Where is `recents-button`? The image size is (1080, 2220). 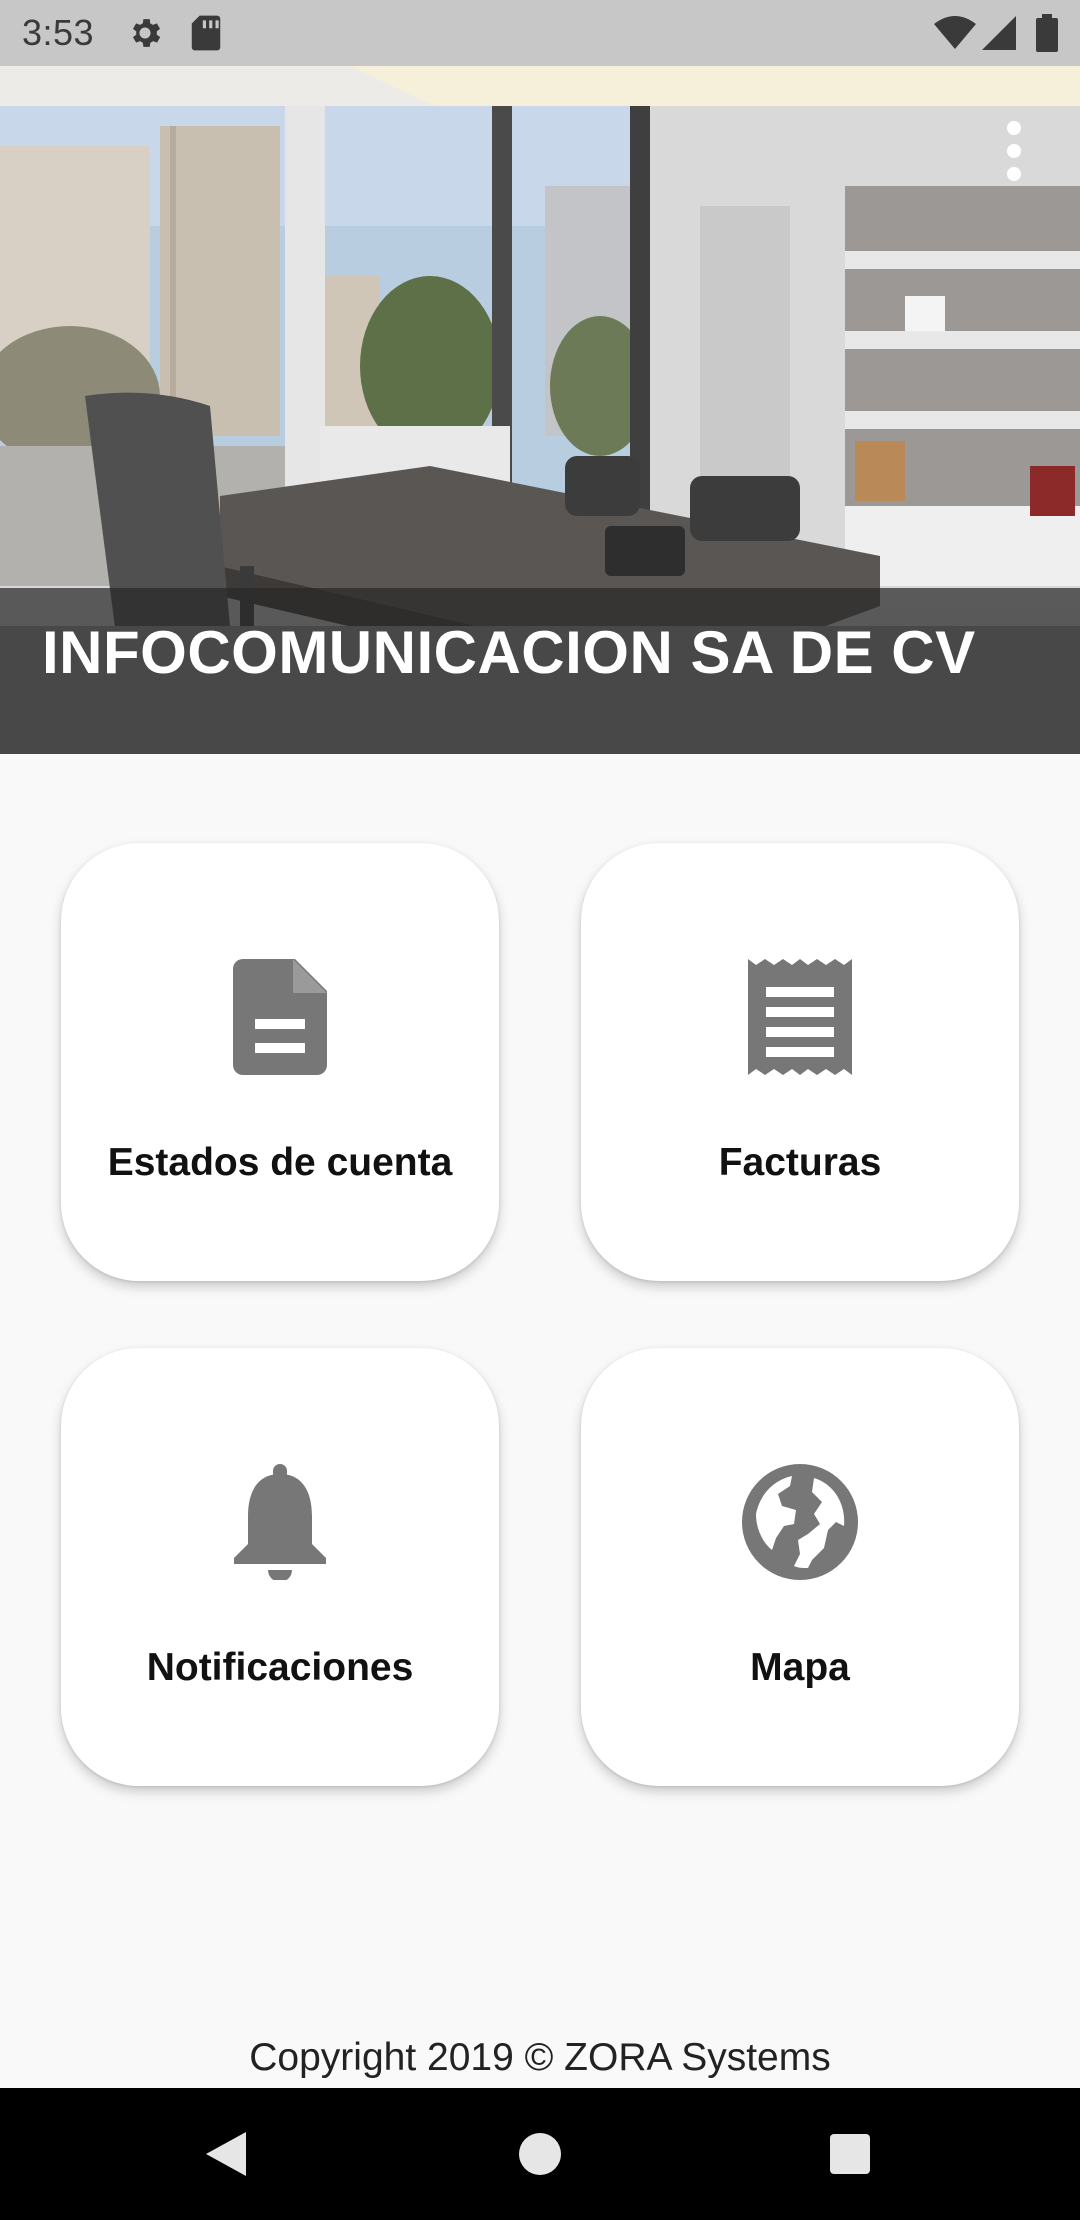
recents-button is located at coordinates (850, 2154).